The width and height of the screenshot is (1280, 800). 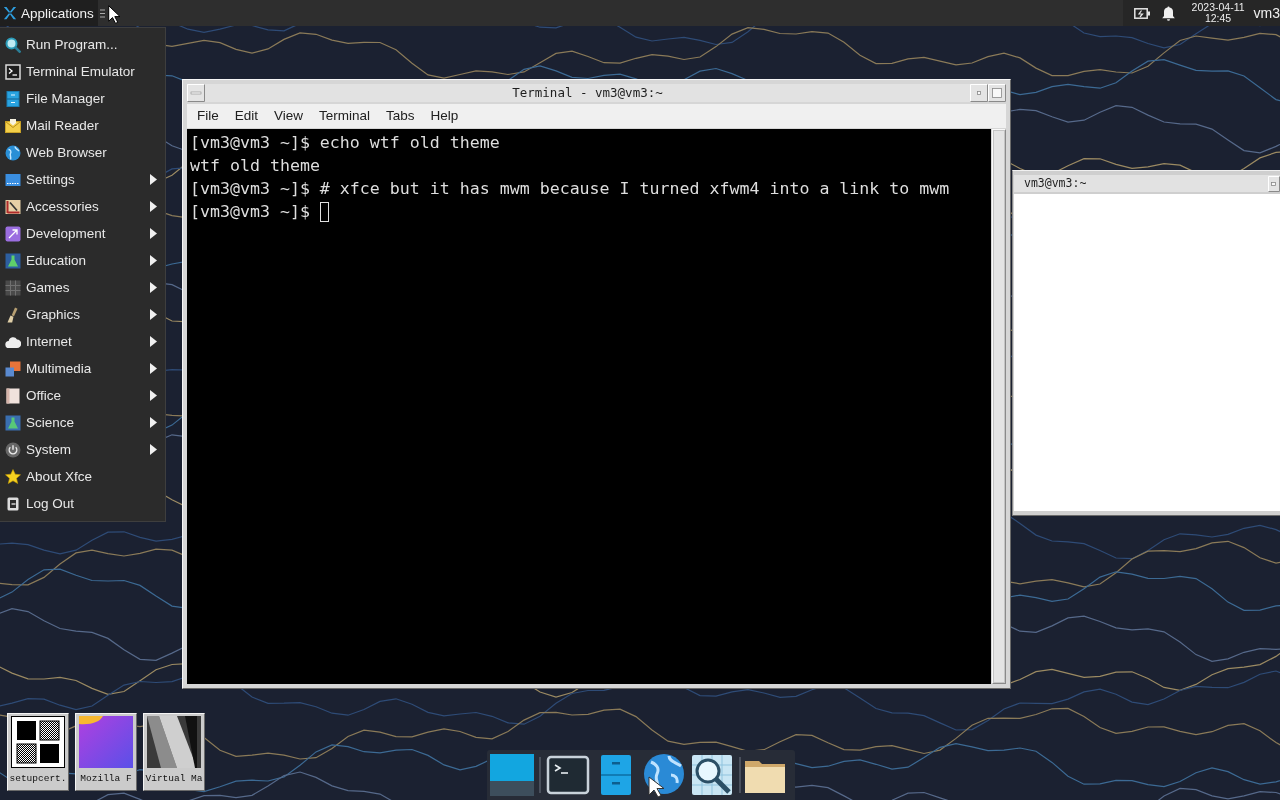 What do you see at coordinates (999, 406) in the screenshot?
I see `scrollbar` at bounding box center [999, 406].